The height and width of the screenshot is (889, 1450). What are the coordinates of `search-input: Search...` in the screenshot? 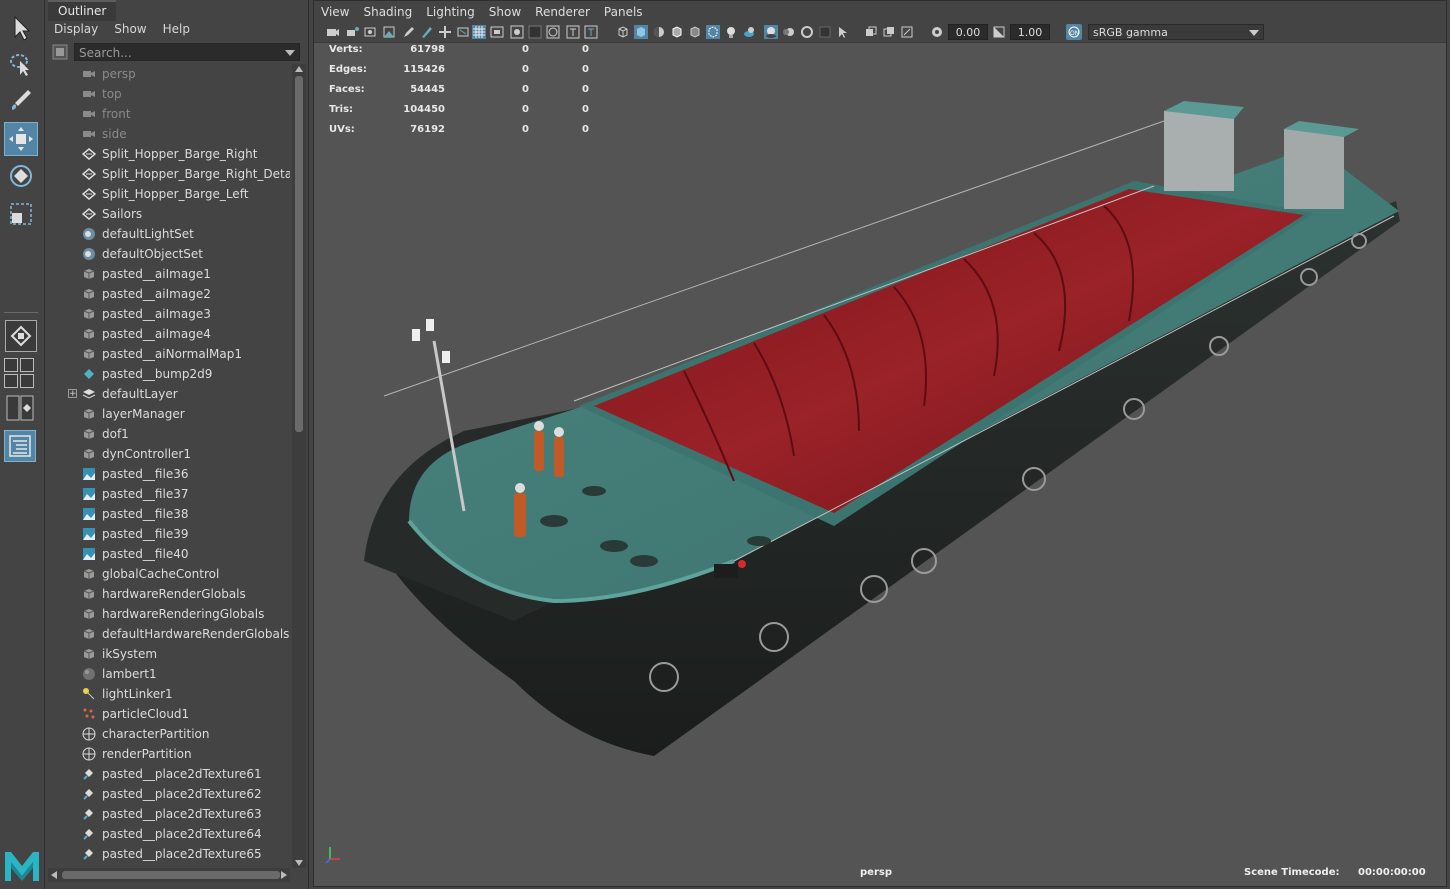 It's located at (187, 52).